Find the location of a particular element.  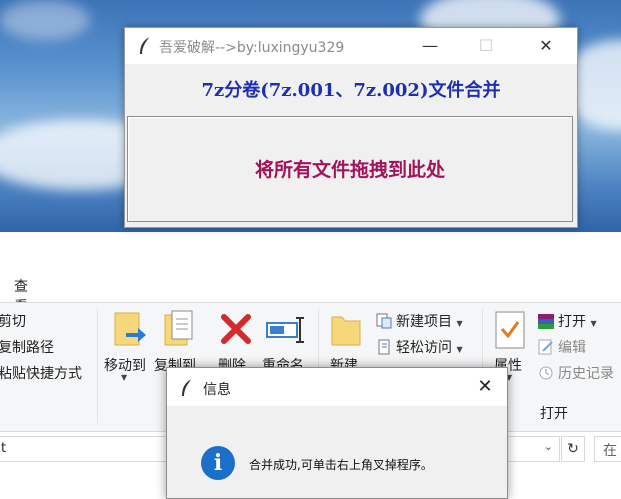

dialog-title-bar: 信息 ✕ is located at coordinates (337, 387).